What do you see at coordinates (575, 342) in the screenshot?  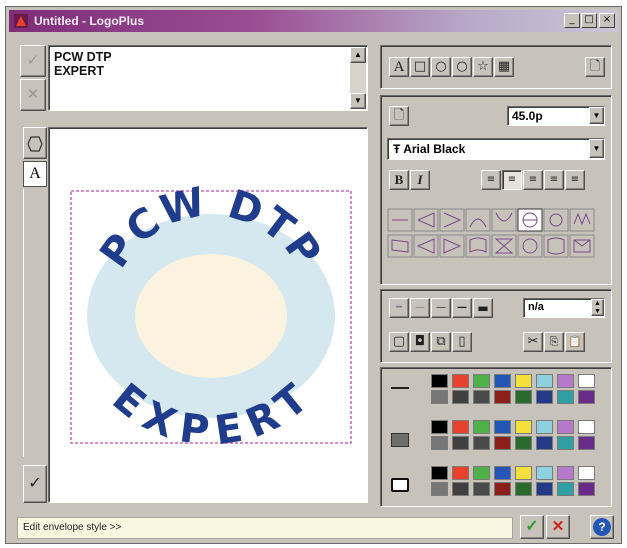 I see `paste-button: 📋` at bounding box center [575, 342].